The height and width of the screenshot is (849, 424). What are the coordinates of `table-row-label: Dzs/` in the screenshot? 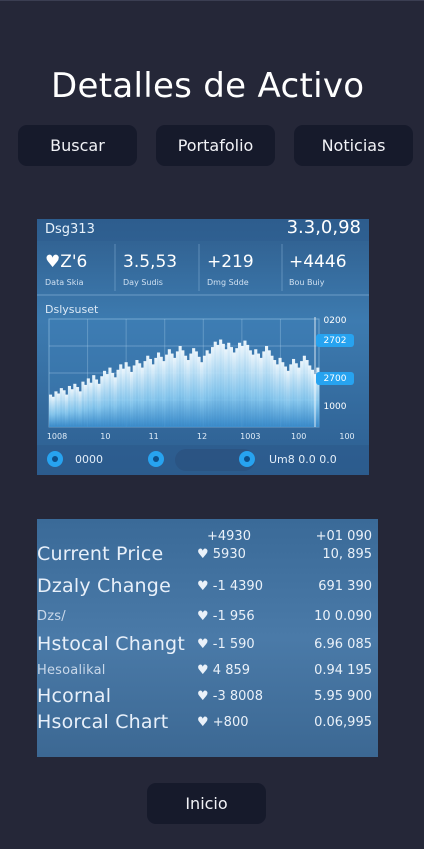 It's located at (51, 616).